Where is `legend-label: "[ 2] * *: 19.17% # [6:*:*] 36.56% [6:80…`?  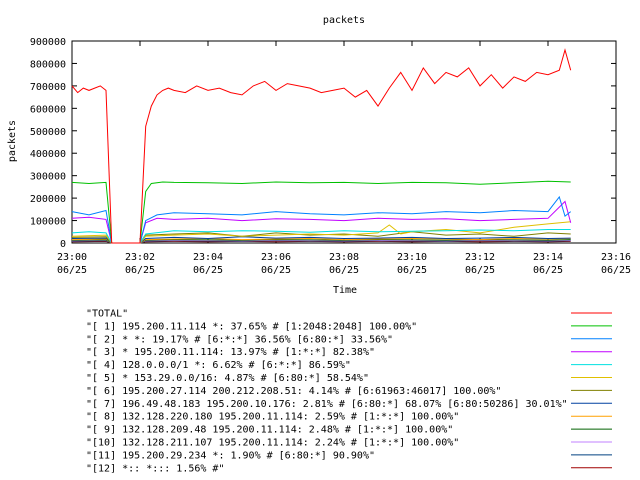
legend-label: "[ 2] * *: 19.17% # [6:*:*] 36.56% [6:80… is located at coordinates (239, 339).